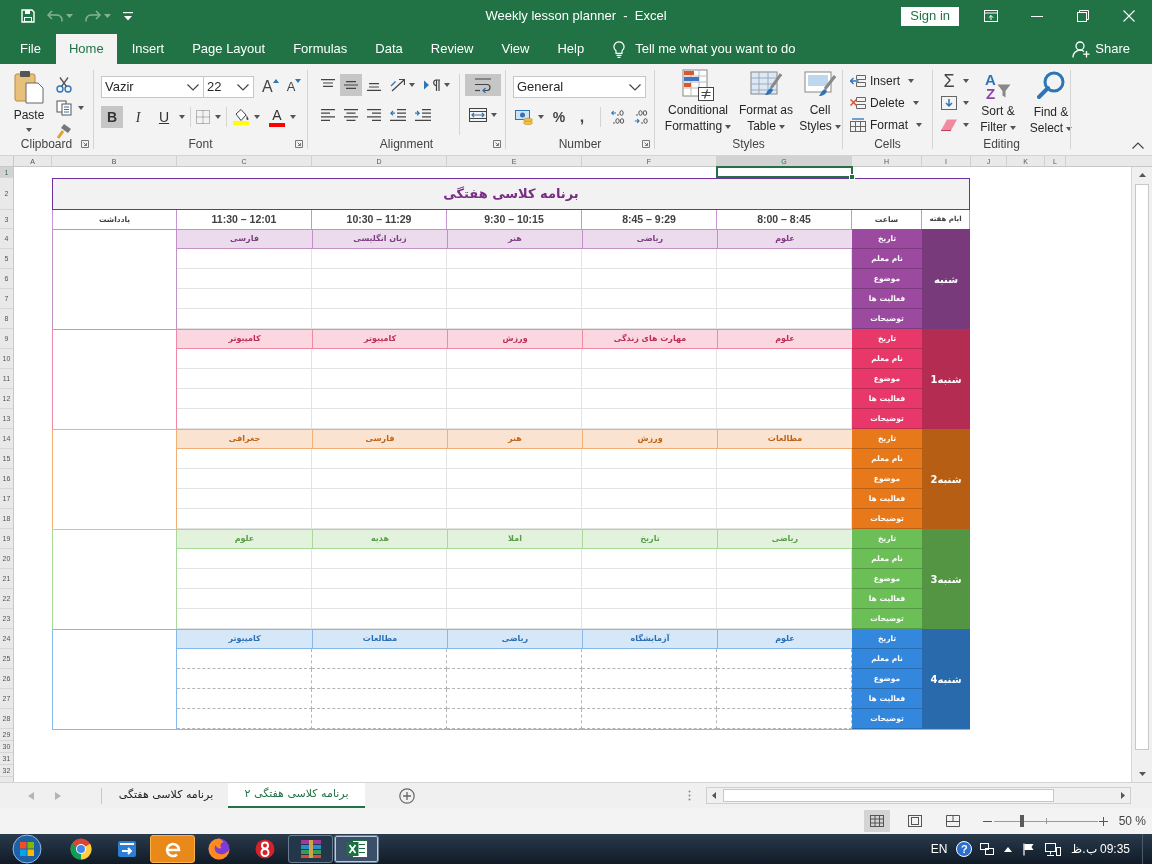 The image size is (1152, 864). Describe the element at coordinates (138, 117) in the screenshot. I see `italic-button: I` at that location.